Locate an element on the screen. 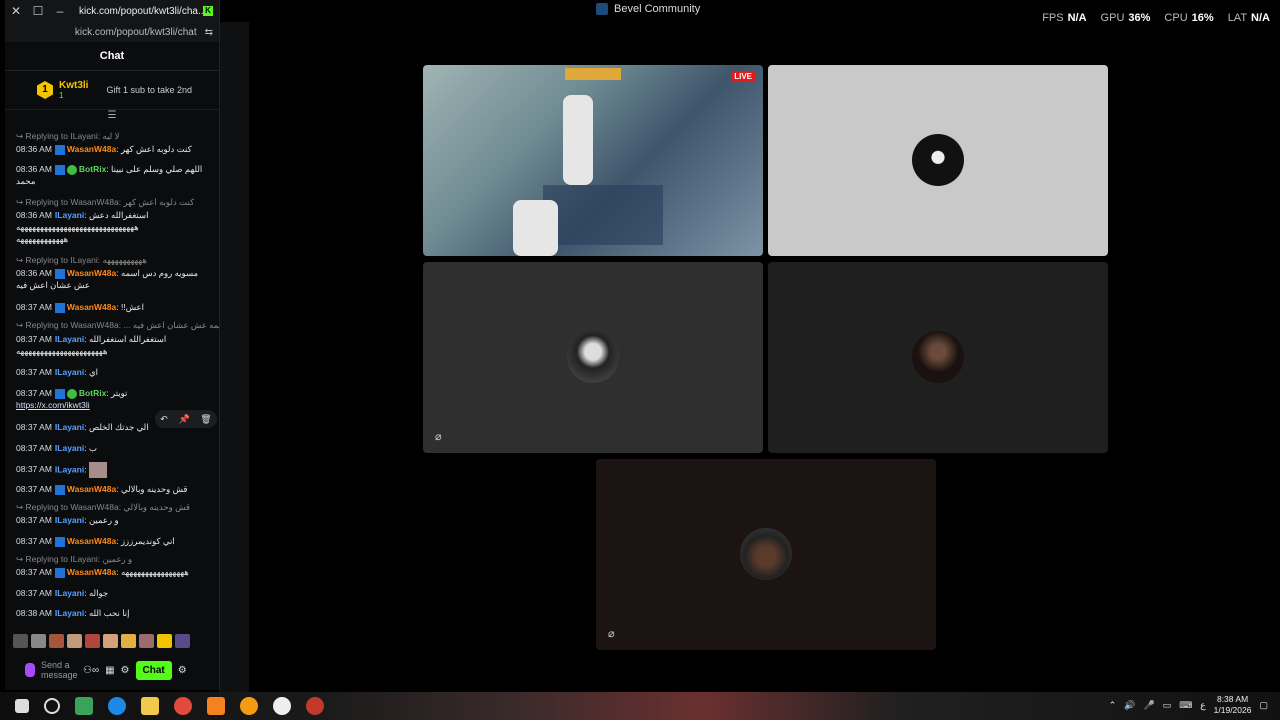 This screenshot has height=720, width=1280. folder-icon is located at coordinates (150, 706).